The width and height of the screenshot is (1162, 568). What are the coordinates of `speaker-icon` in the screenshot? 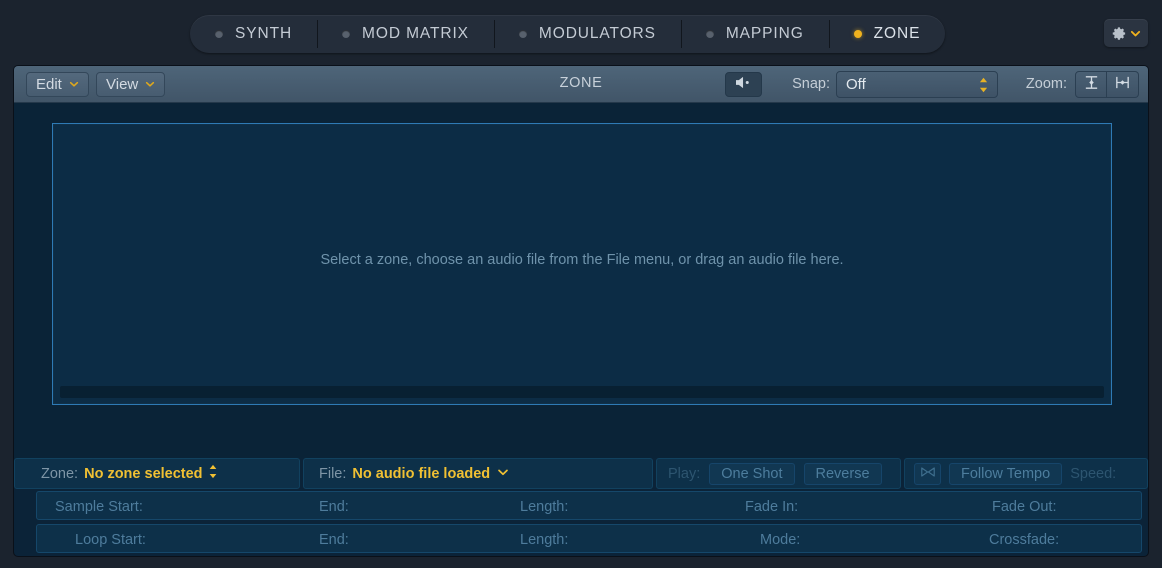 It's located at (743, 85).